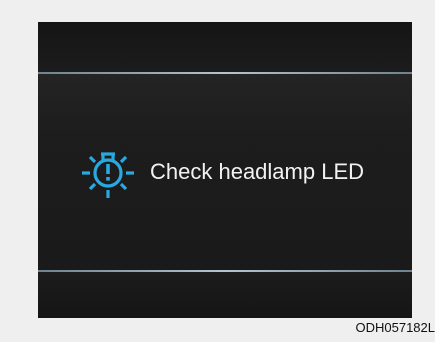 The height and width of the screenshot is (342, 435). I want to click on figure-code-label: ODH057182L, so click(395, 327).